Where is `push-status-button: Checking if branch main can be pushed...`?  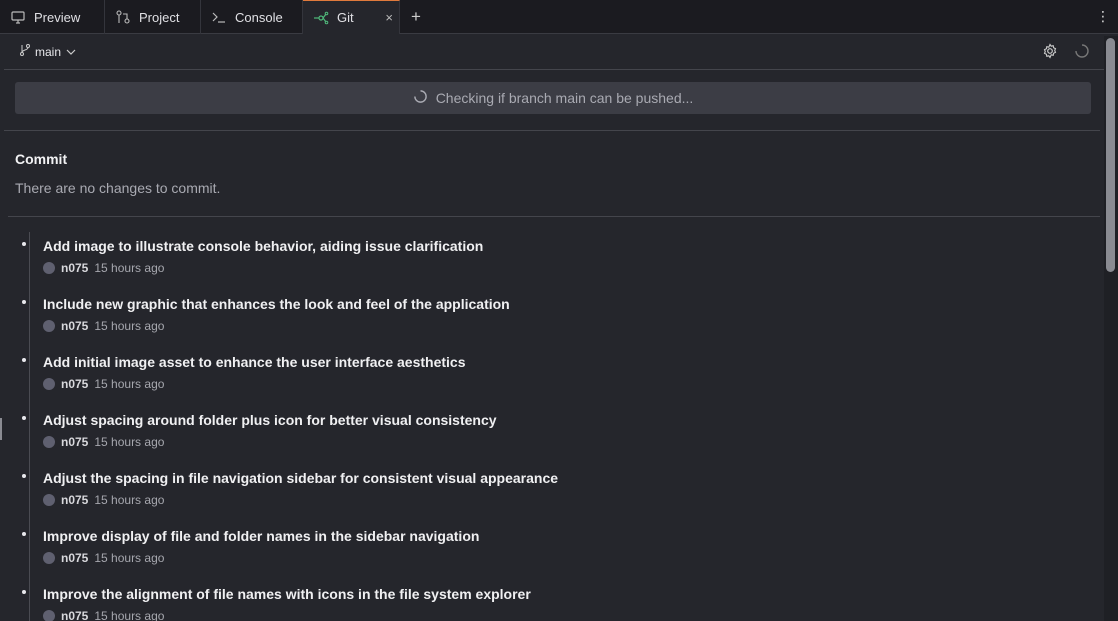
push-status-button: Checking if branch main can be pushed... is located at coordinates (553, 98).